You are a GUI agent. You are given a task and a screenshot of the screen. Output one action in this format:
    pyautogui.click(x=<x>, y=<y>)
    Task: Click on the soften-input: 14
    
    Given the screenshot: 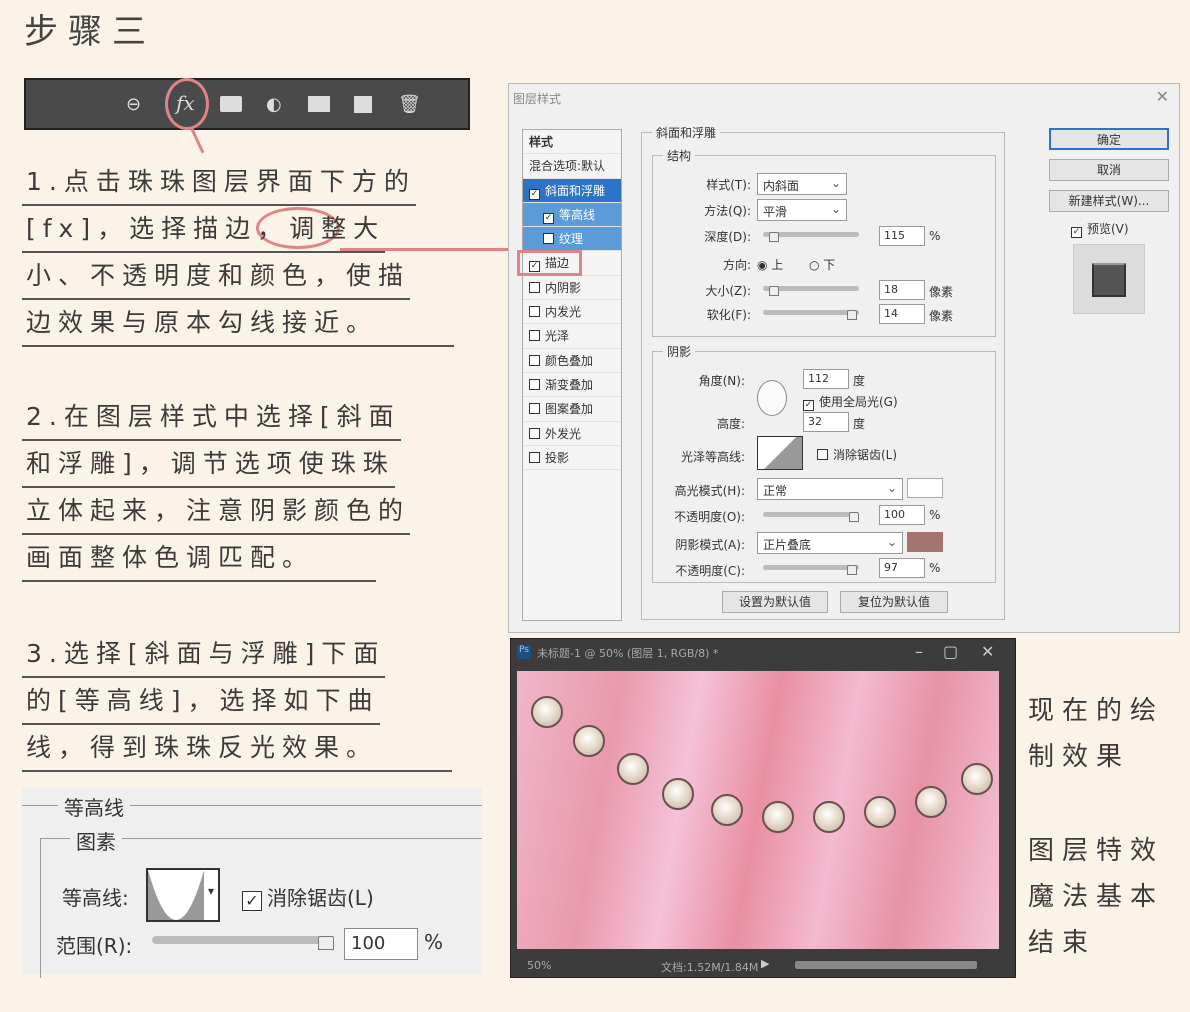 What is the action you would take?
    pyautogui.click(x=902, y=314)
    